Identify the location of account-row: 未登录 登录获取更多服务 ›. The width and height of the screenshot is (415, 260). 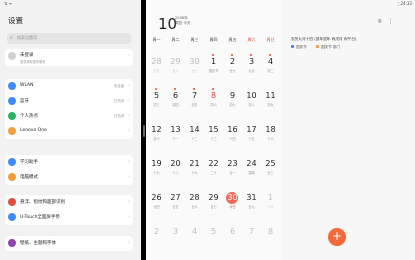
(69, 57).